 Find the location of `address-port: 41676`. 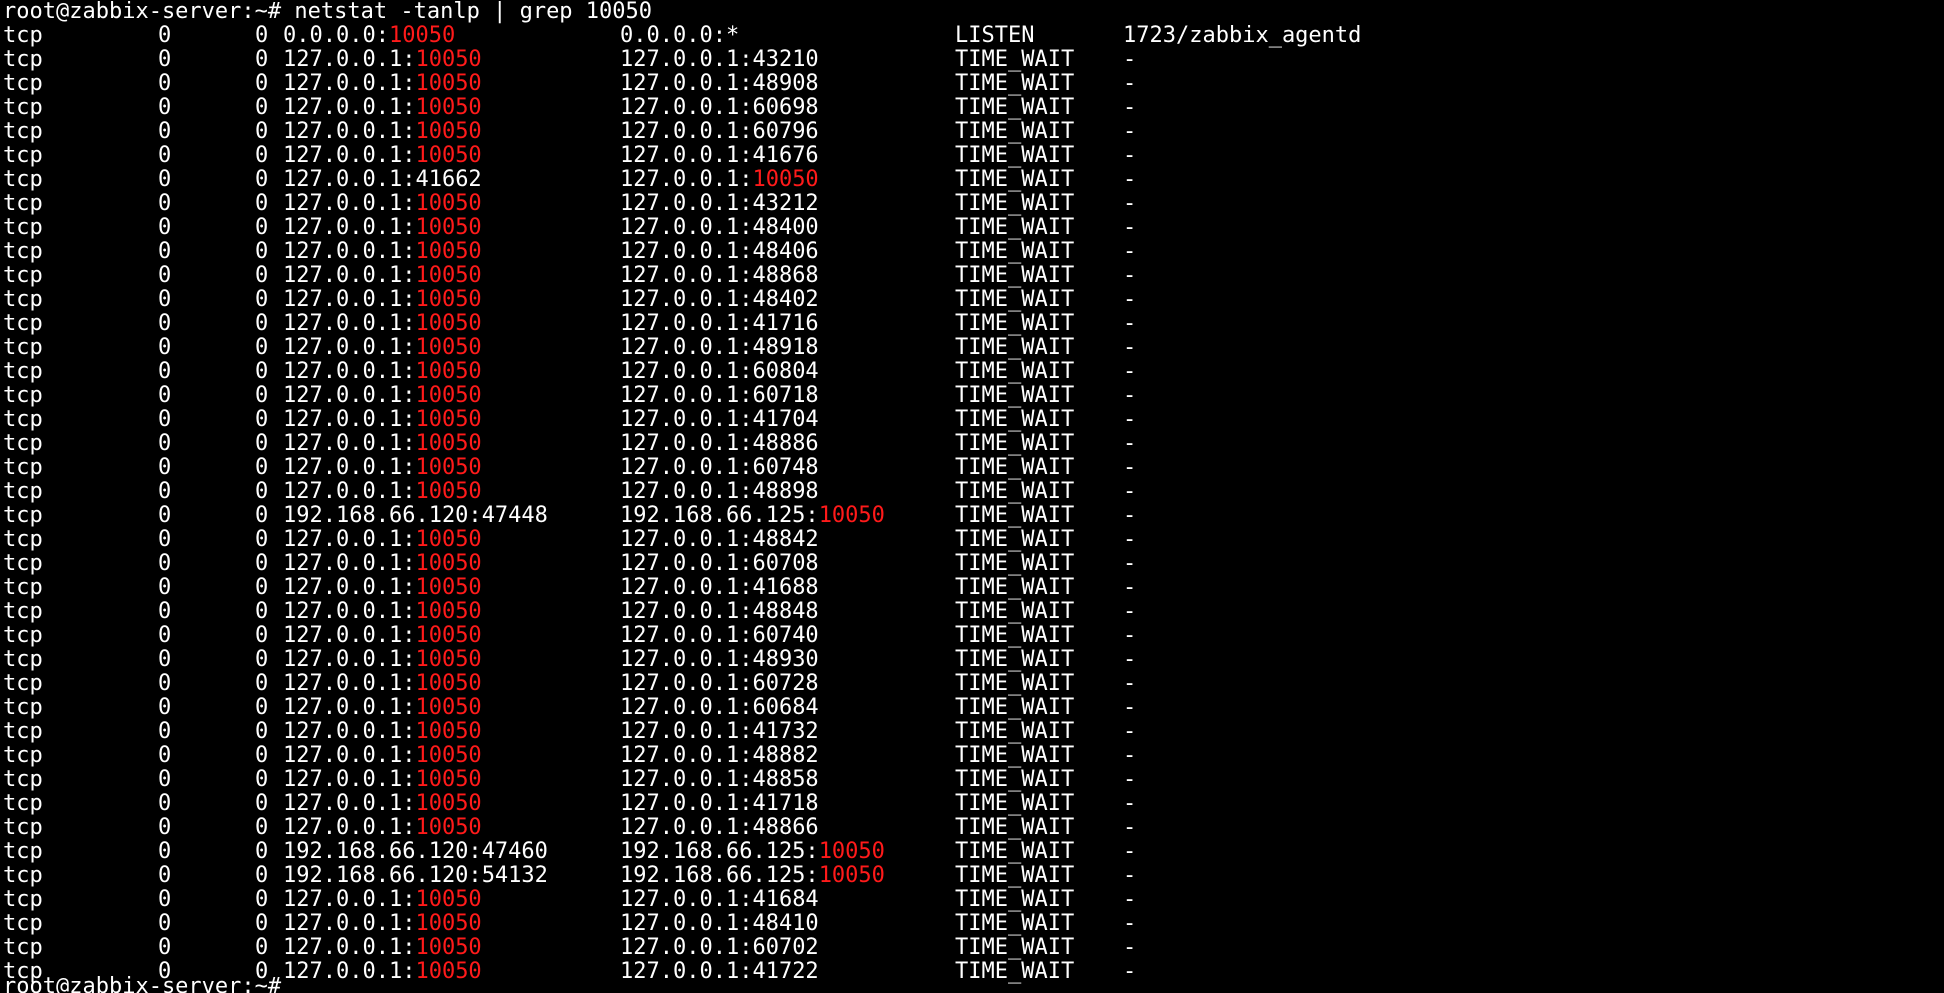

address-port: 41676 is located at coordinates (785, 155).